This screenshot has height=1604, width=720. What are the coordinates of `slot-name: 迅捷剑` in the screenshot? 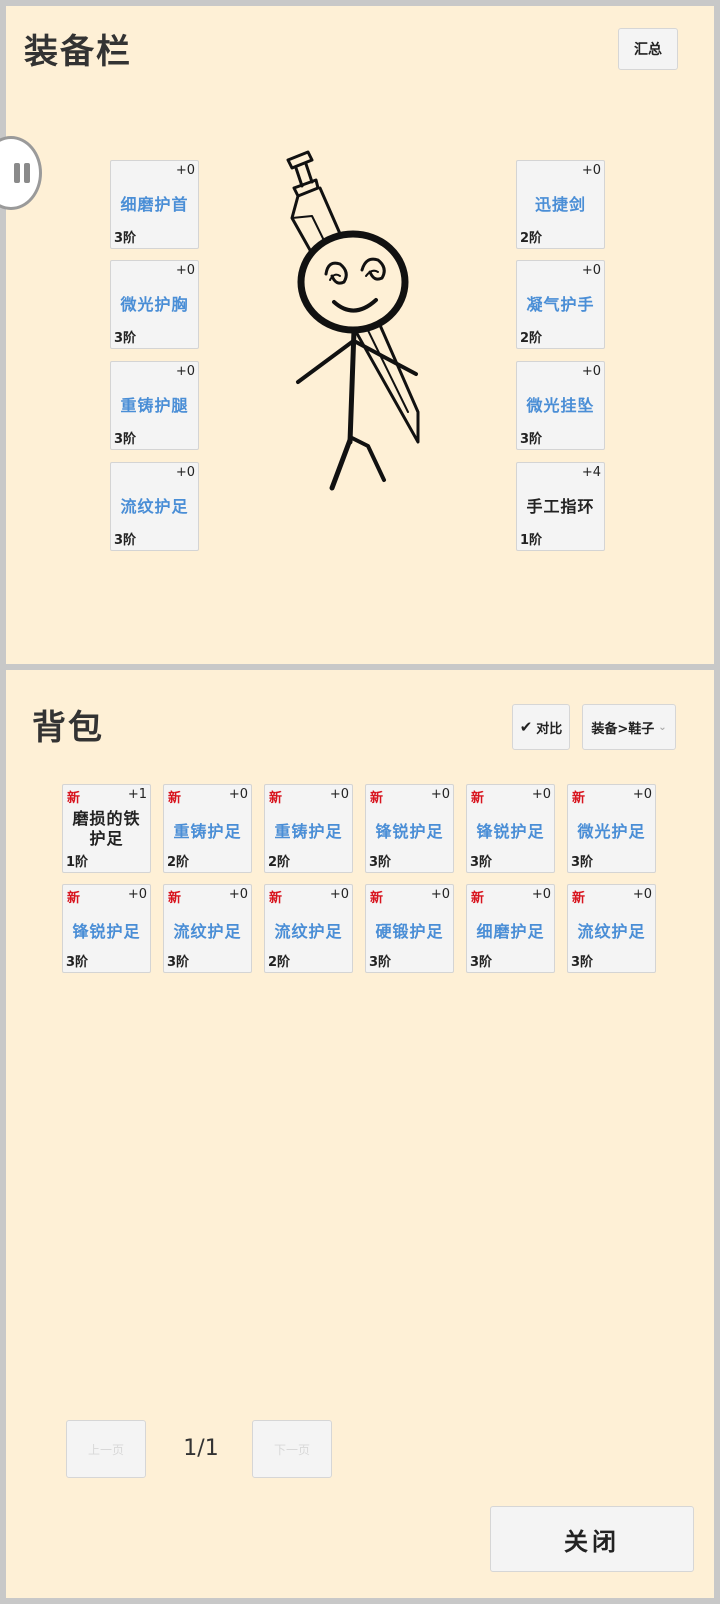 It's located at (560, 204).